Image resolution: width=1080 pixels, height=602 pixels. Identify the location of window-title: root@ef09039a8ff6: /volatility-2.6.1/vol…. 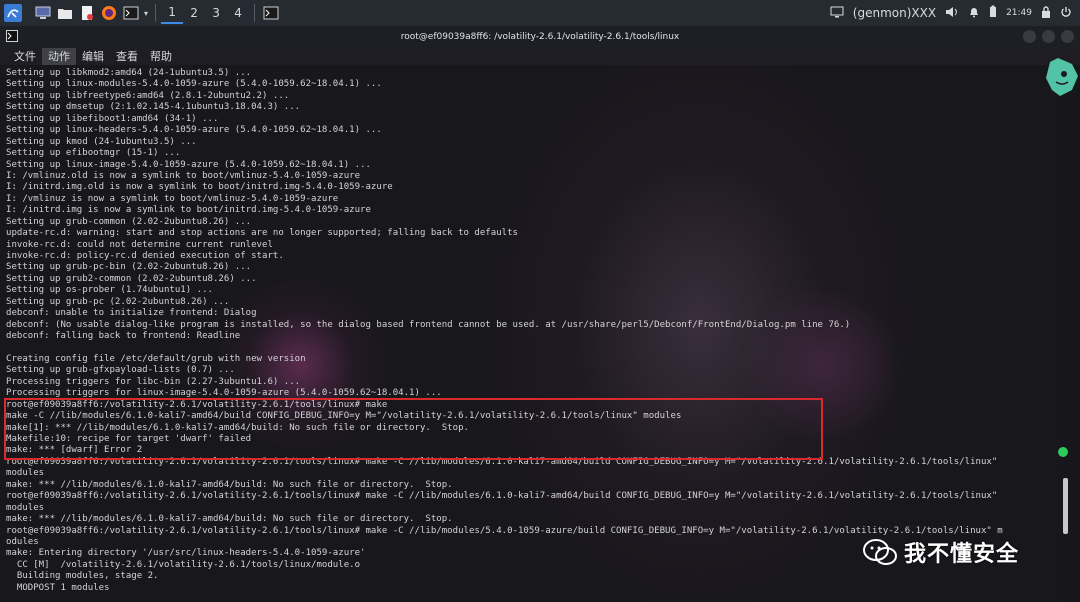
(540, 37).